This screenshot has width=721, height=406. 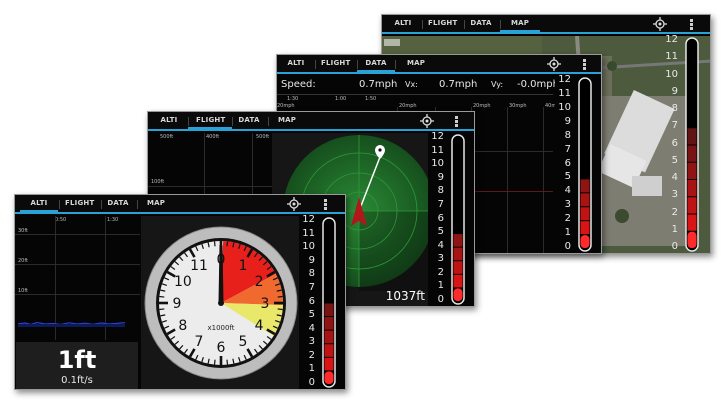 What do you see at coordinates (180, 204) in the screenshot?
I see `alti-tab-bar: ALTI FLIGHT DATA MAP` at bounding box center [180, 204].